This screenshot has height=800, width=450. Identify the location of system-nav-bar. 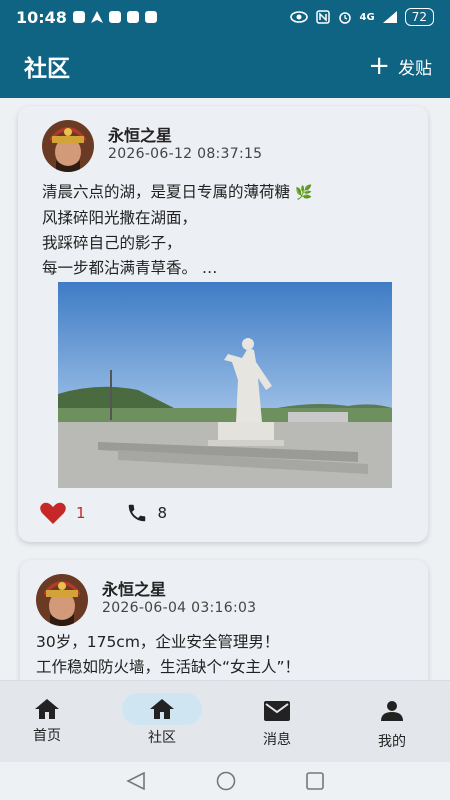
(225, 781).